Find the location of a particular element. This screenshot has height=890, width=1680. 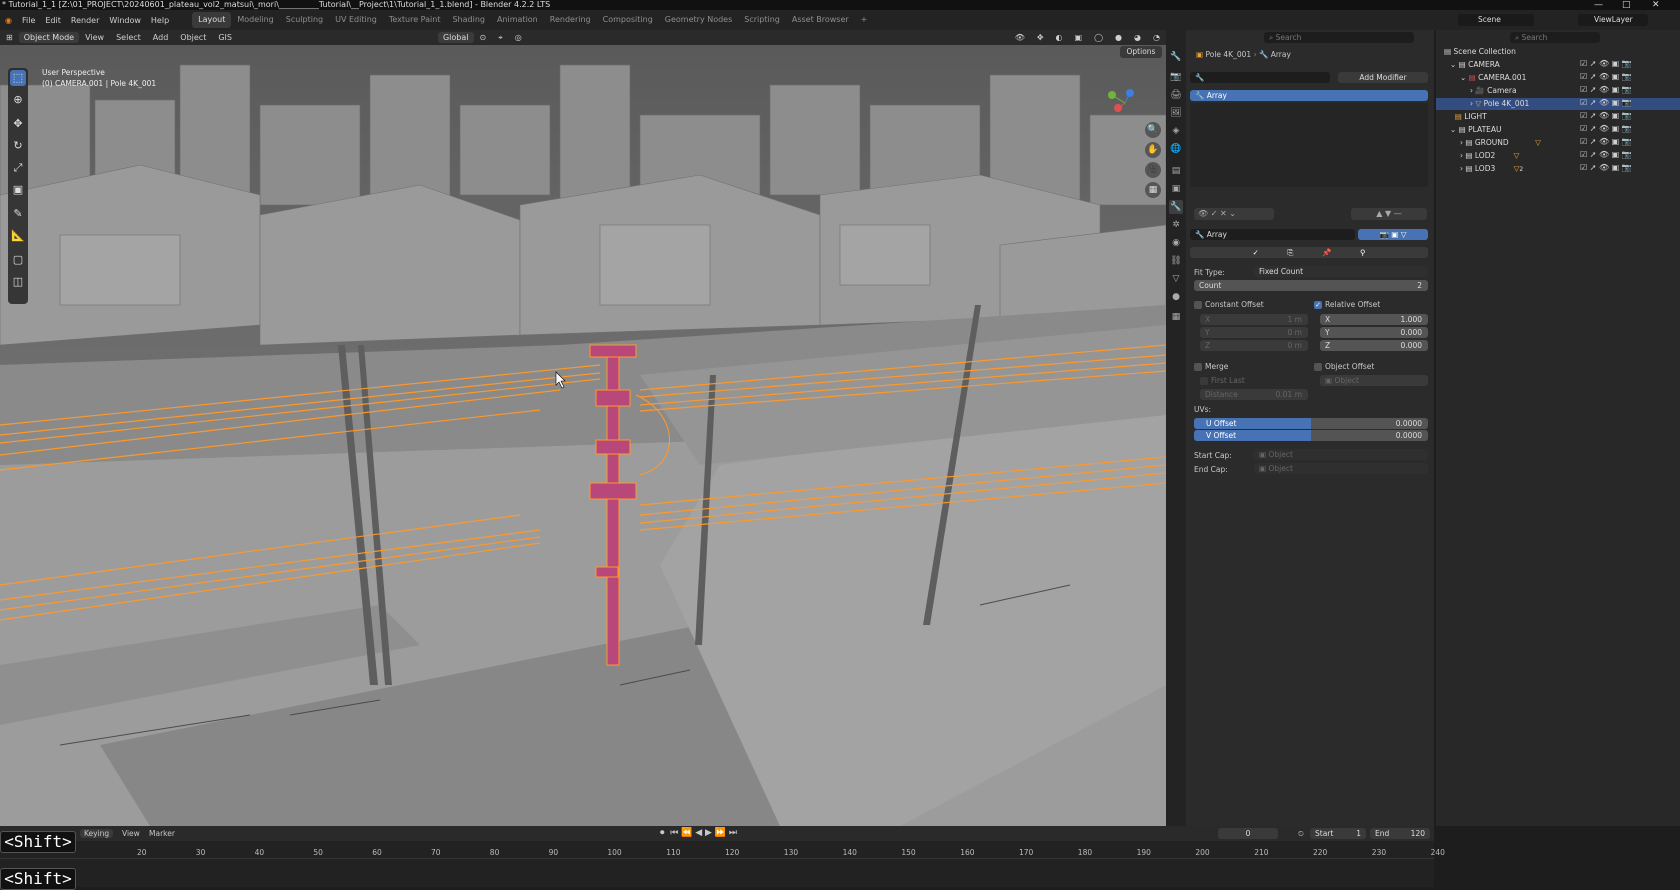

start-cap-field: ▣ Object is located at coordinates (1341, 454).